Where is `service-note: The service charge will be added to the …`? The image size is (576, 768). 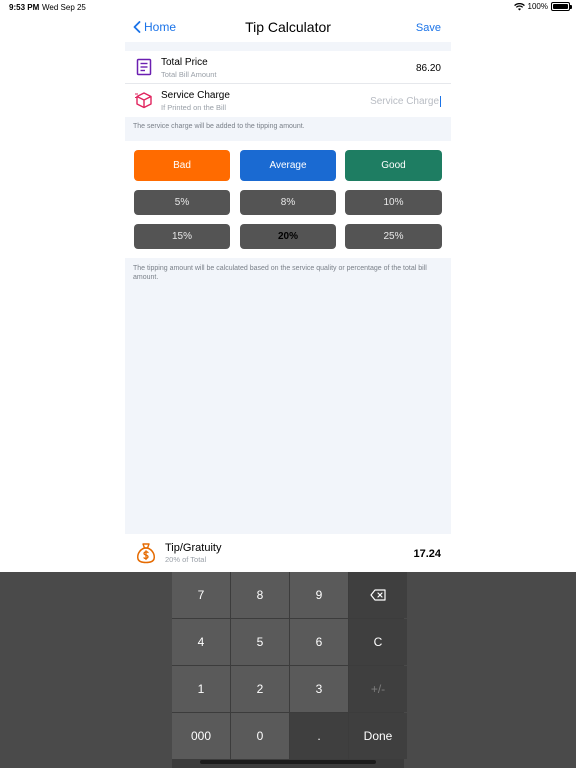
service-note: The service charge will be added to the … is located at coordinates (219, 126).